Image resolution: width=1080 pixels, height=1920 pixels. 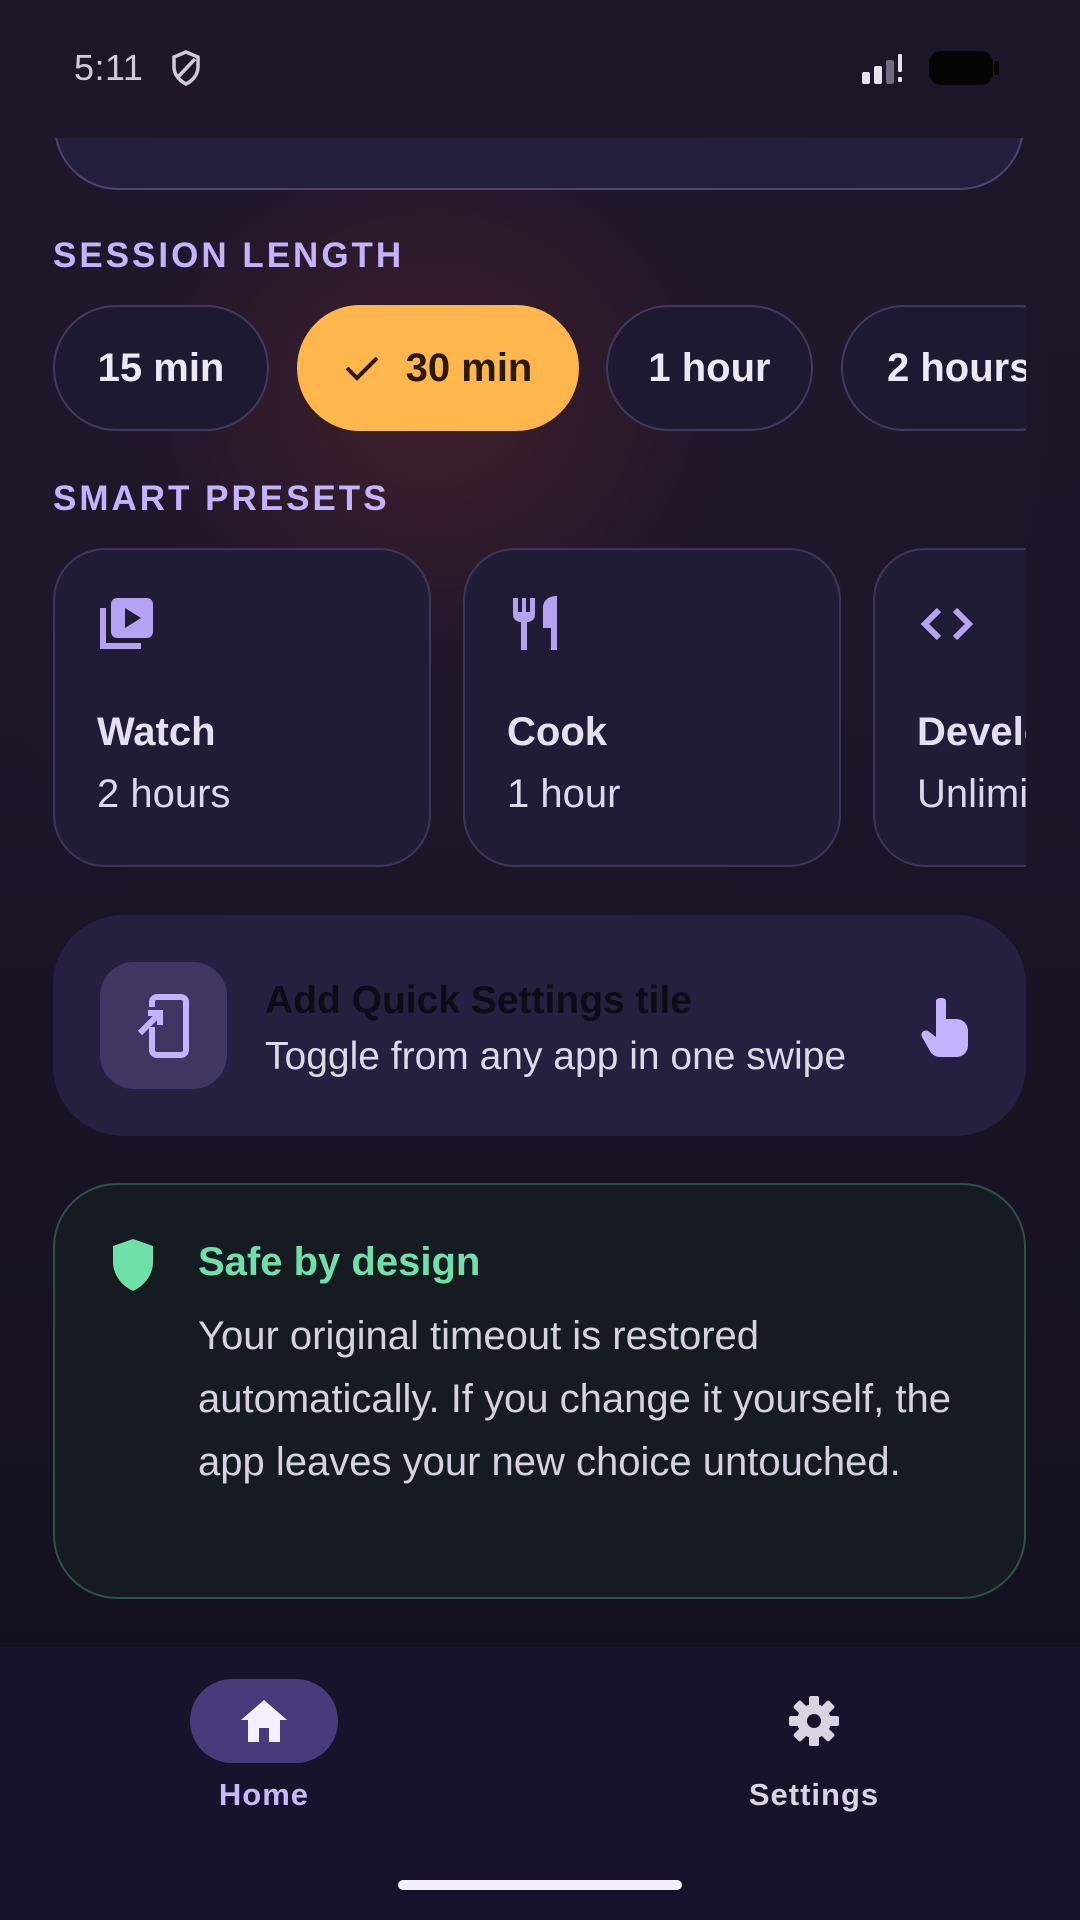 I want to click on session-length-label: SESSION LENGTH, so click(x=229, y=255).